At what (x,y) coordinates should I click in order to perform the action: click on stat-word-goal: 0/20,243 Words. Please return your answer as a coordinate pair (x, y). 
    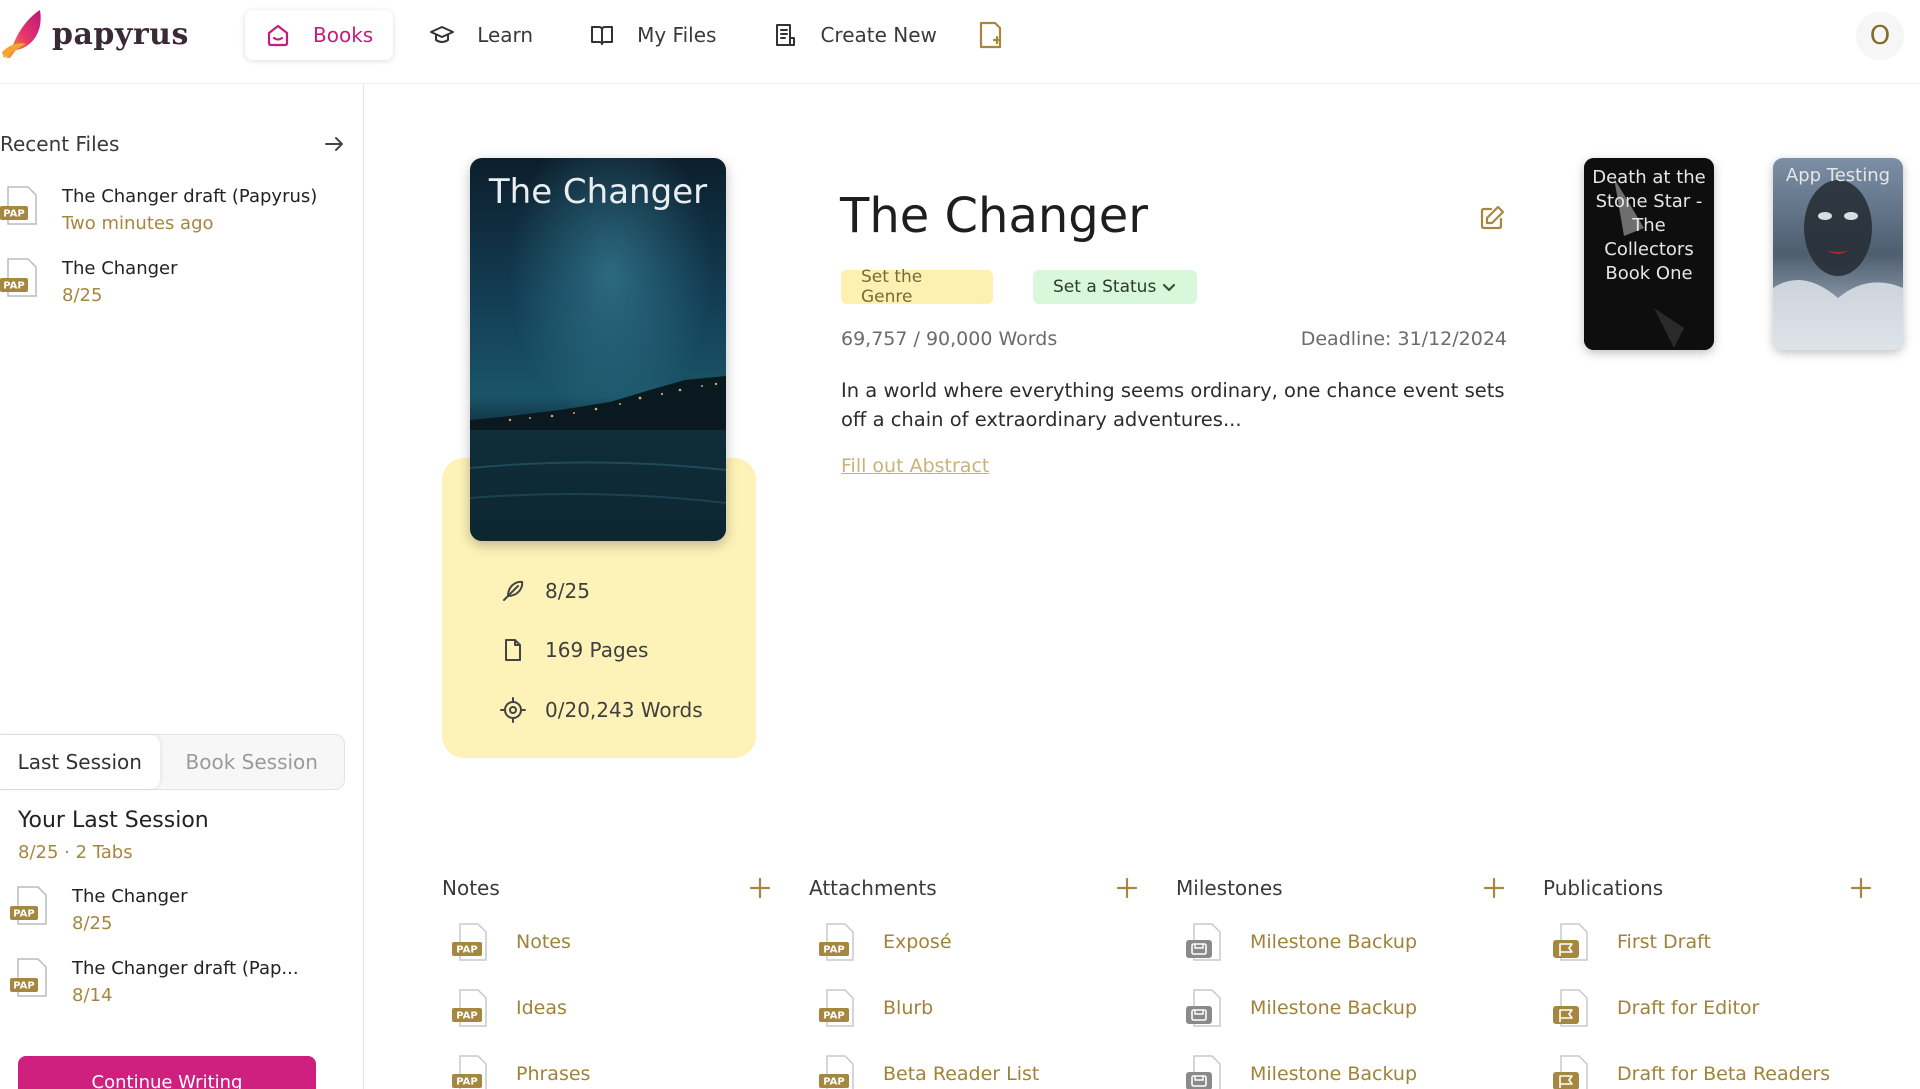
    Looking at the image, I should click on (601, 710).